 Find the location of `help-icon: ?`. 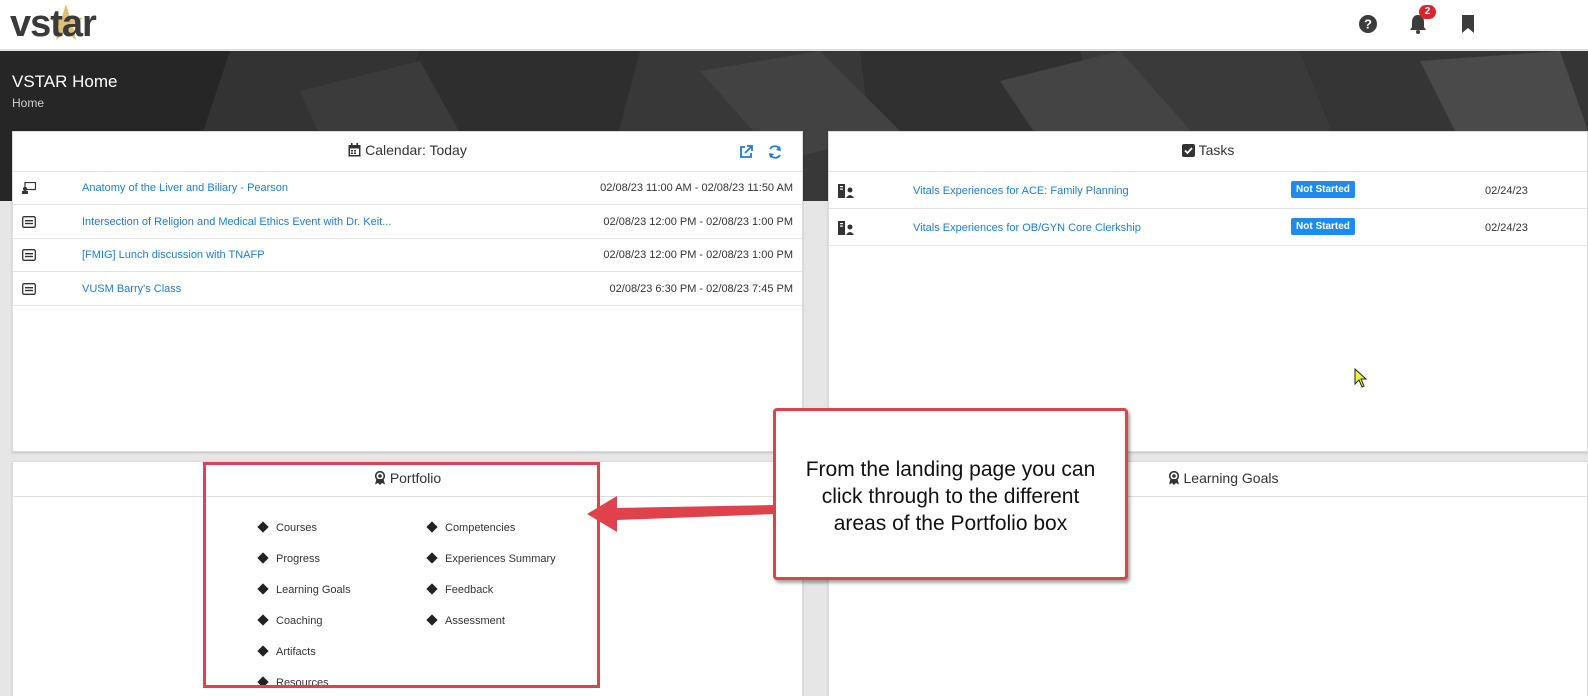

help-icon: ? is located at coordinates (1368, 24).